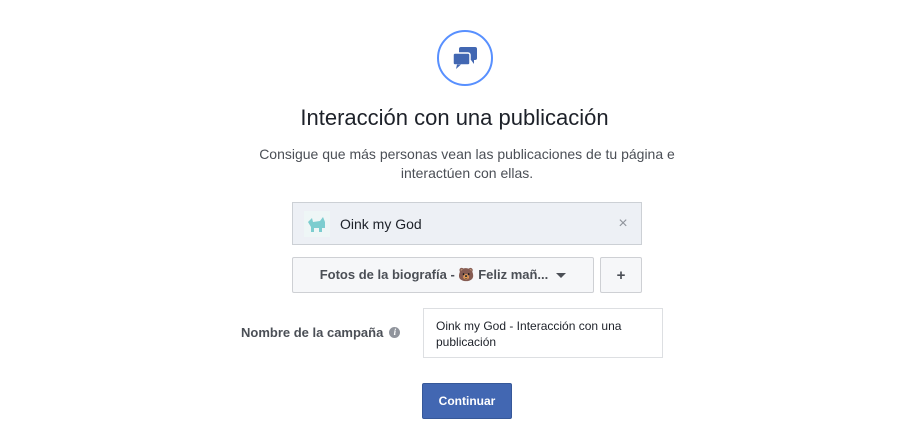  I want to click on page-thumbnail-icon, so click(317, 223).